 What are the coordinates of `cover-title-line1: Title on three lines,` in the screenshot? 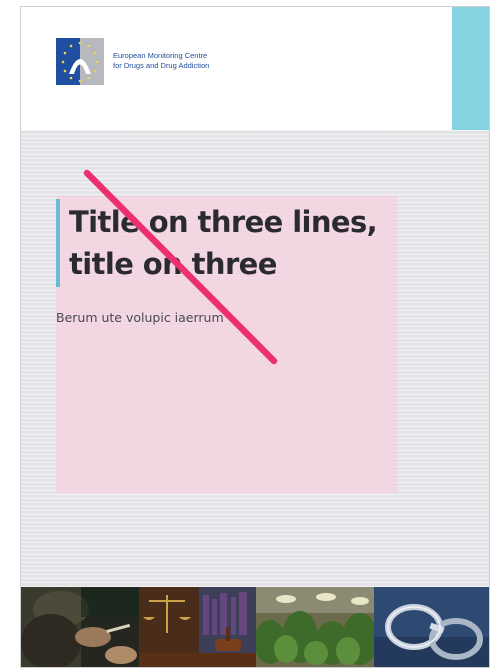 It's located at (223, 222).